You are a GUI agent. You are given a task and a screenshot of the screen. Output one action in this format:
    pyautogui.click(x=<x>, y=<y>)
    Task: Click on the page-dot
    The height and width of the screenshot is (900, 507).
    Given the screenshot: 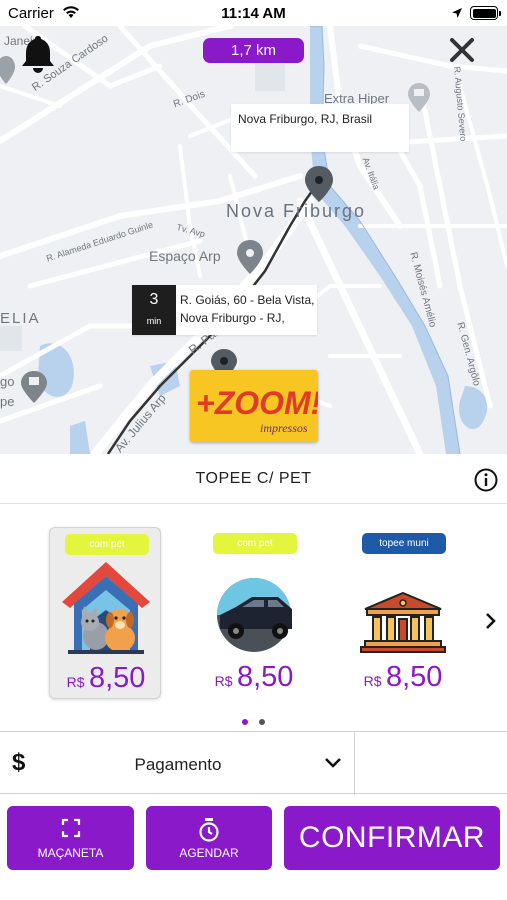 What is the action you would take?
    pyautogui.click(x=261, y=722)
    